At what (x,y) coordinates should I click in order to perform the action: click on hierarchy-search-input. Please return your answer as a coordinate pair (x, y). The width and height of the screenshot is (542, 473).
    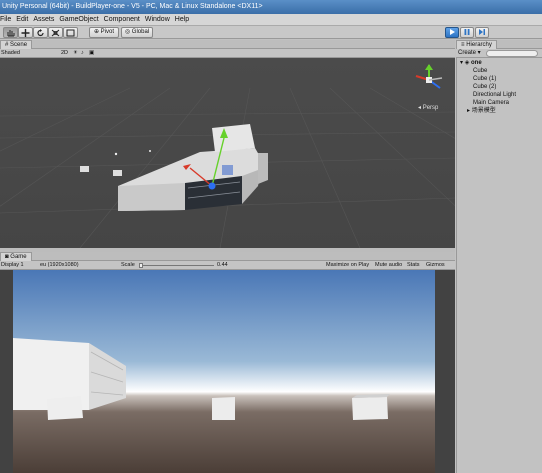
    Looking at the image, I should click on (512, 53).